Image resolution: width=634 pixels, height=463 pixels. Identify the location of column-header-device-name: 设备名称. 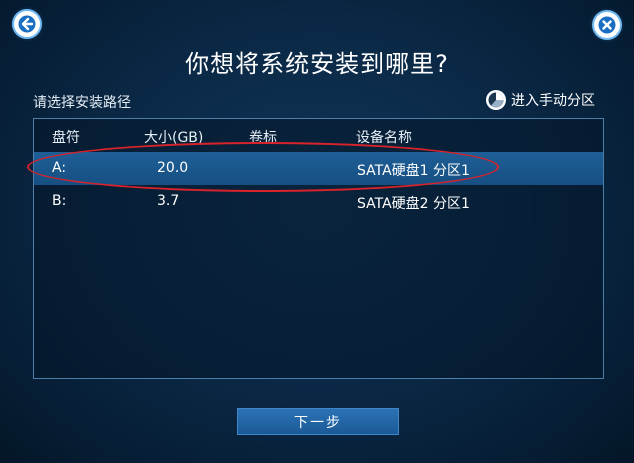
(384, 138).